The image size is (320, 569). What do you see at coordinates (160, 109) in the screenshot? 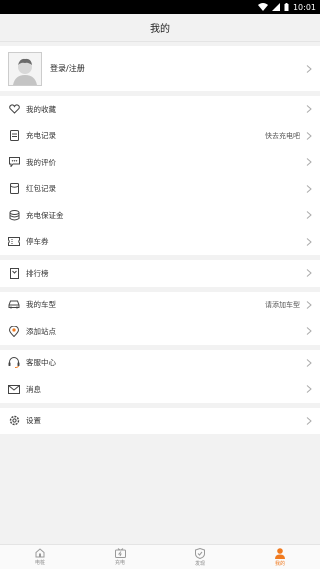
I see `menu-item-favorites: 我的收藏` at bounding box center [160, 109].